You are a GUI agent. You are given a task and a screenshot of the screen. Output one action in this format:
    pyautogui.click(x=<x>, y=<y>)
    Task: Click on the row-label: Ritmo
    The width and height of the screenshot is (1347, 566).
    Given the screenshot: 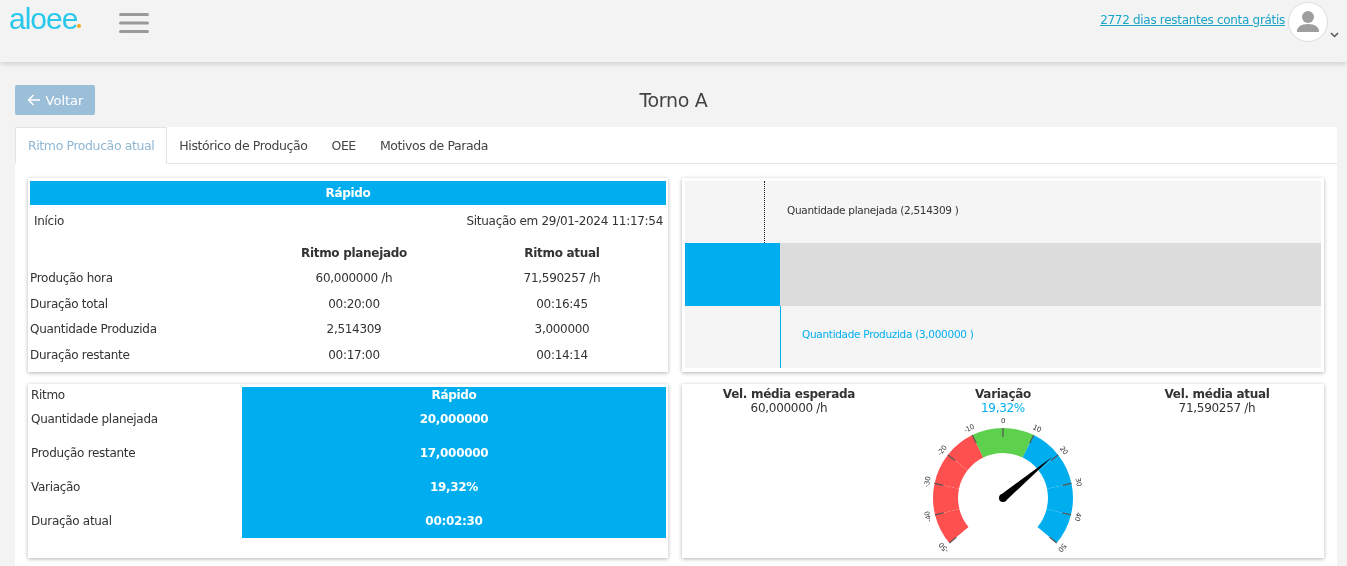 What is the action you would take?
    pyautogui.click(x=48, y=394)
    